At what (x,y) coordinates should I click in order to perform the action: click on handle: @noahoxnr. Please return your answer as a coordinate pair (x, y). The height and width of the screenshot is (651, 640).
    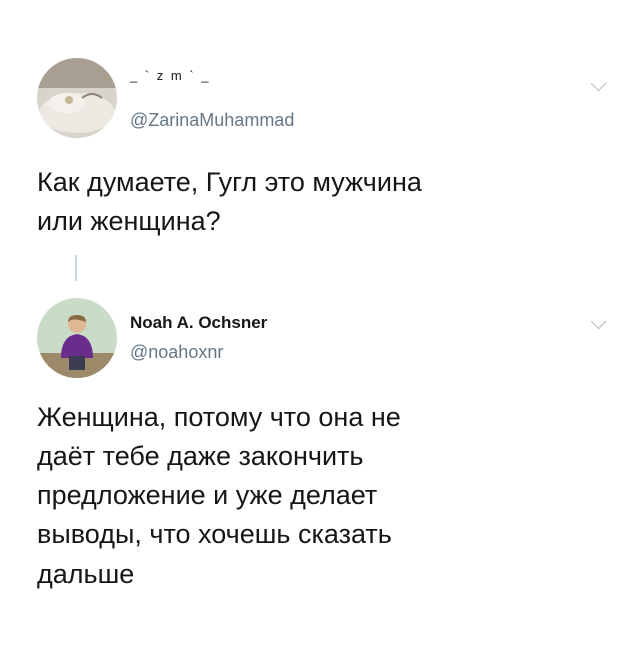
    Looking at the image, I should click on (176, 352).